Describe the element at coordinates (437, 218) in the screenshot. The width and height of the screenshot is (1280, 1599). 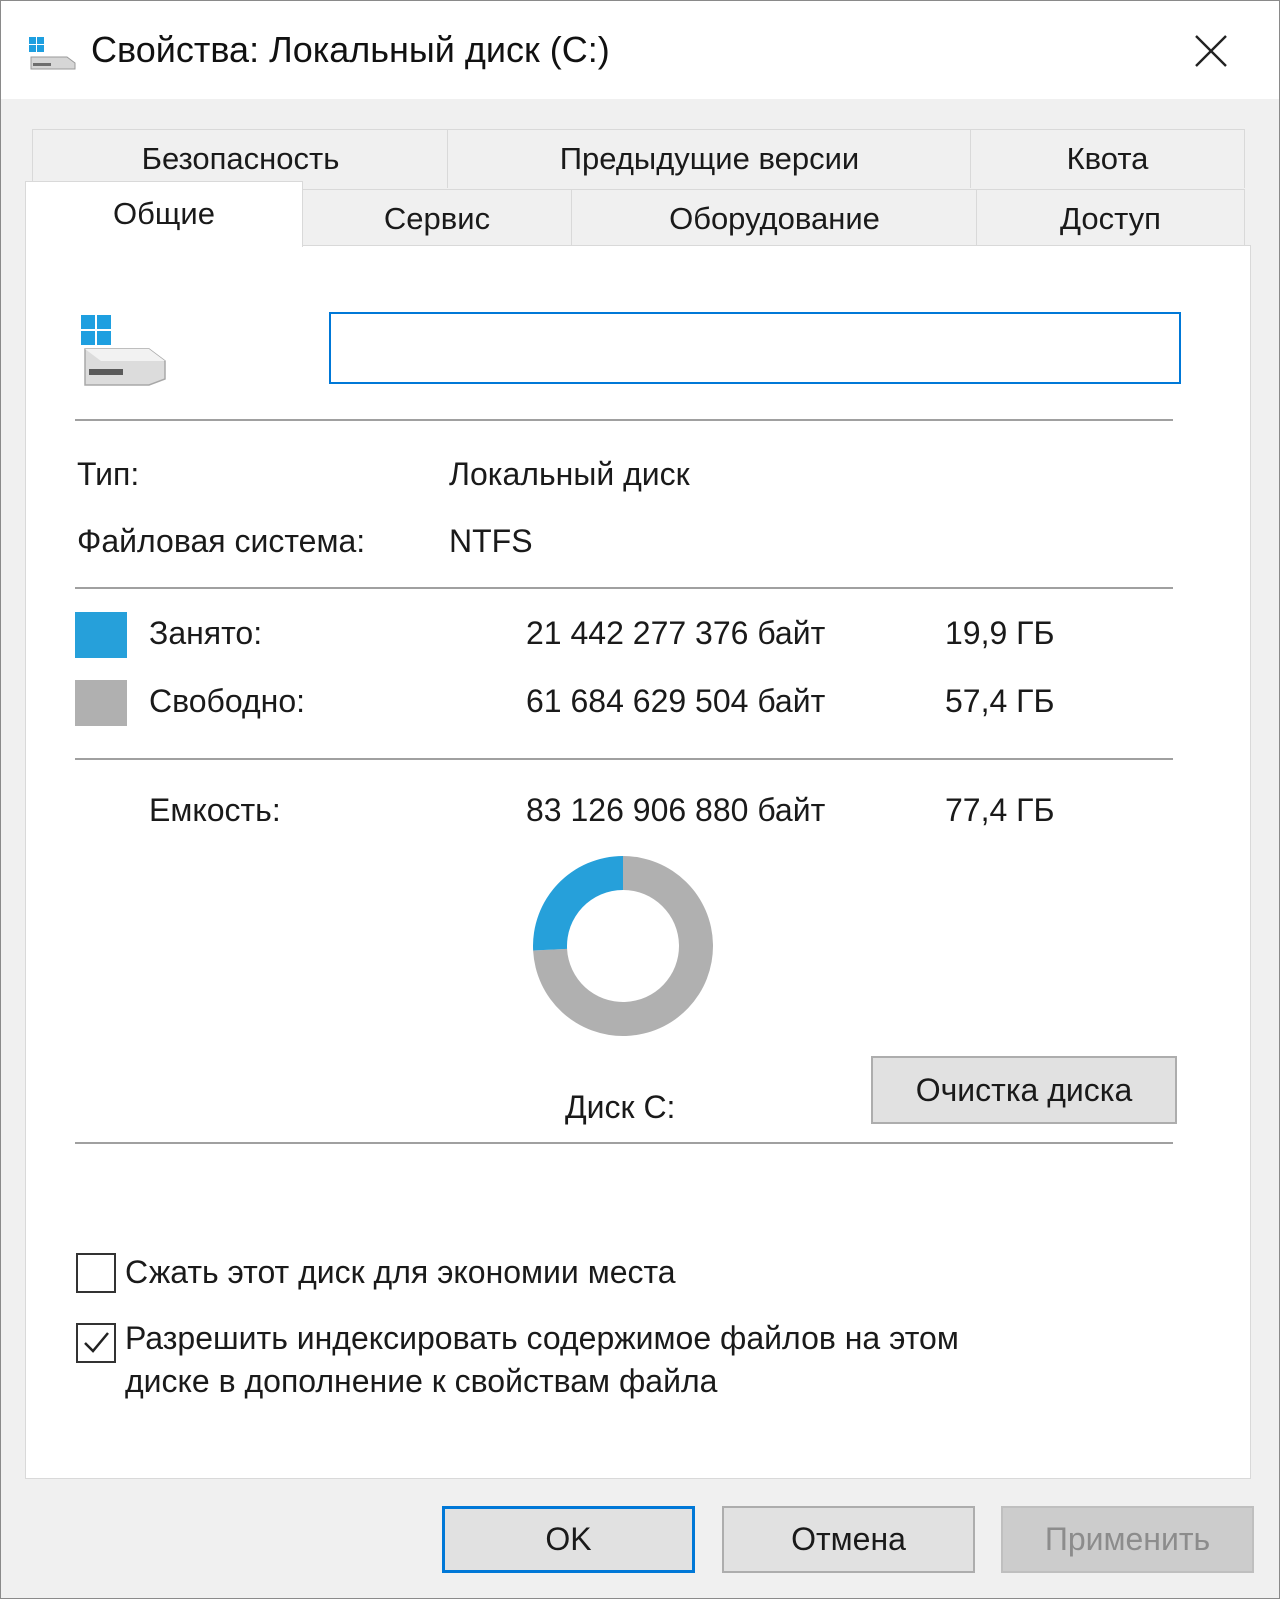
I see `tab-service: Сервис` at that location.